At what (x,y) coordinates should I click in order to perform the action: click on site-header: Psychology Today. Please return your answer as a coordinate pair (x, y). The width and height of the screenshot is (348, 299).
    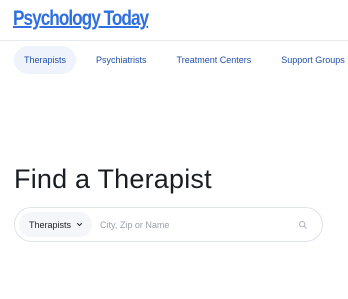
    Looking at the image, I should click on (174, 20).